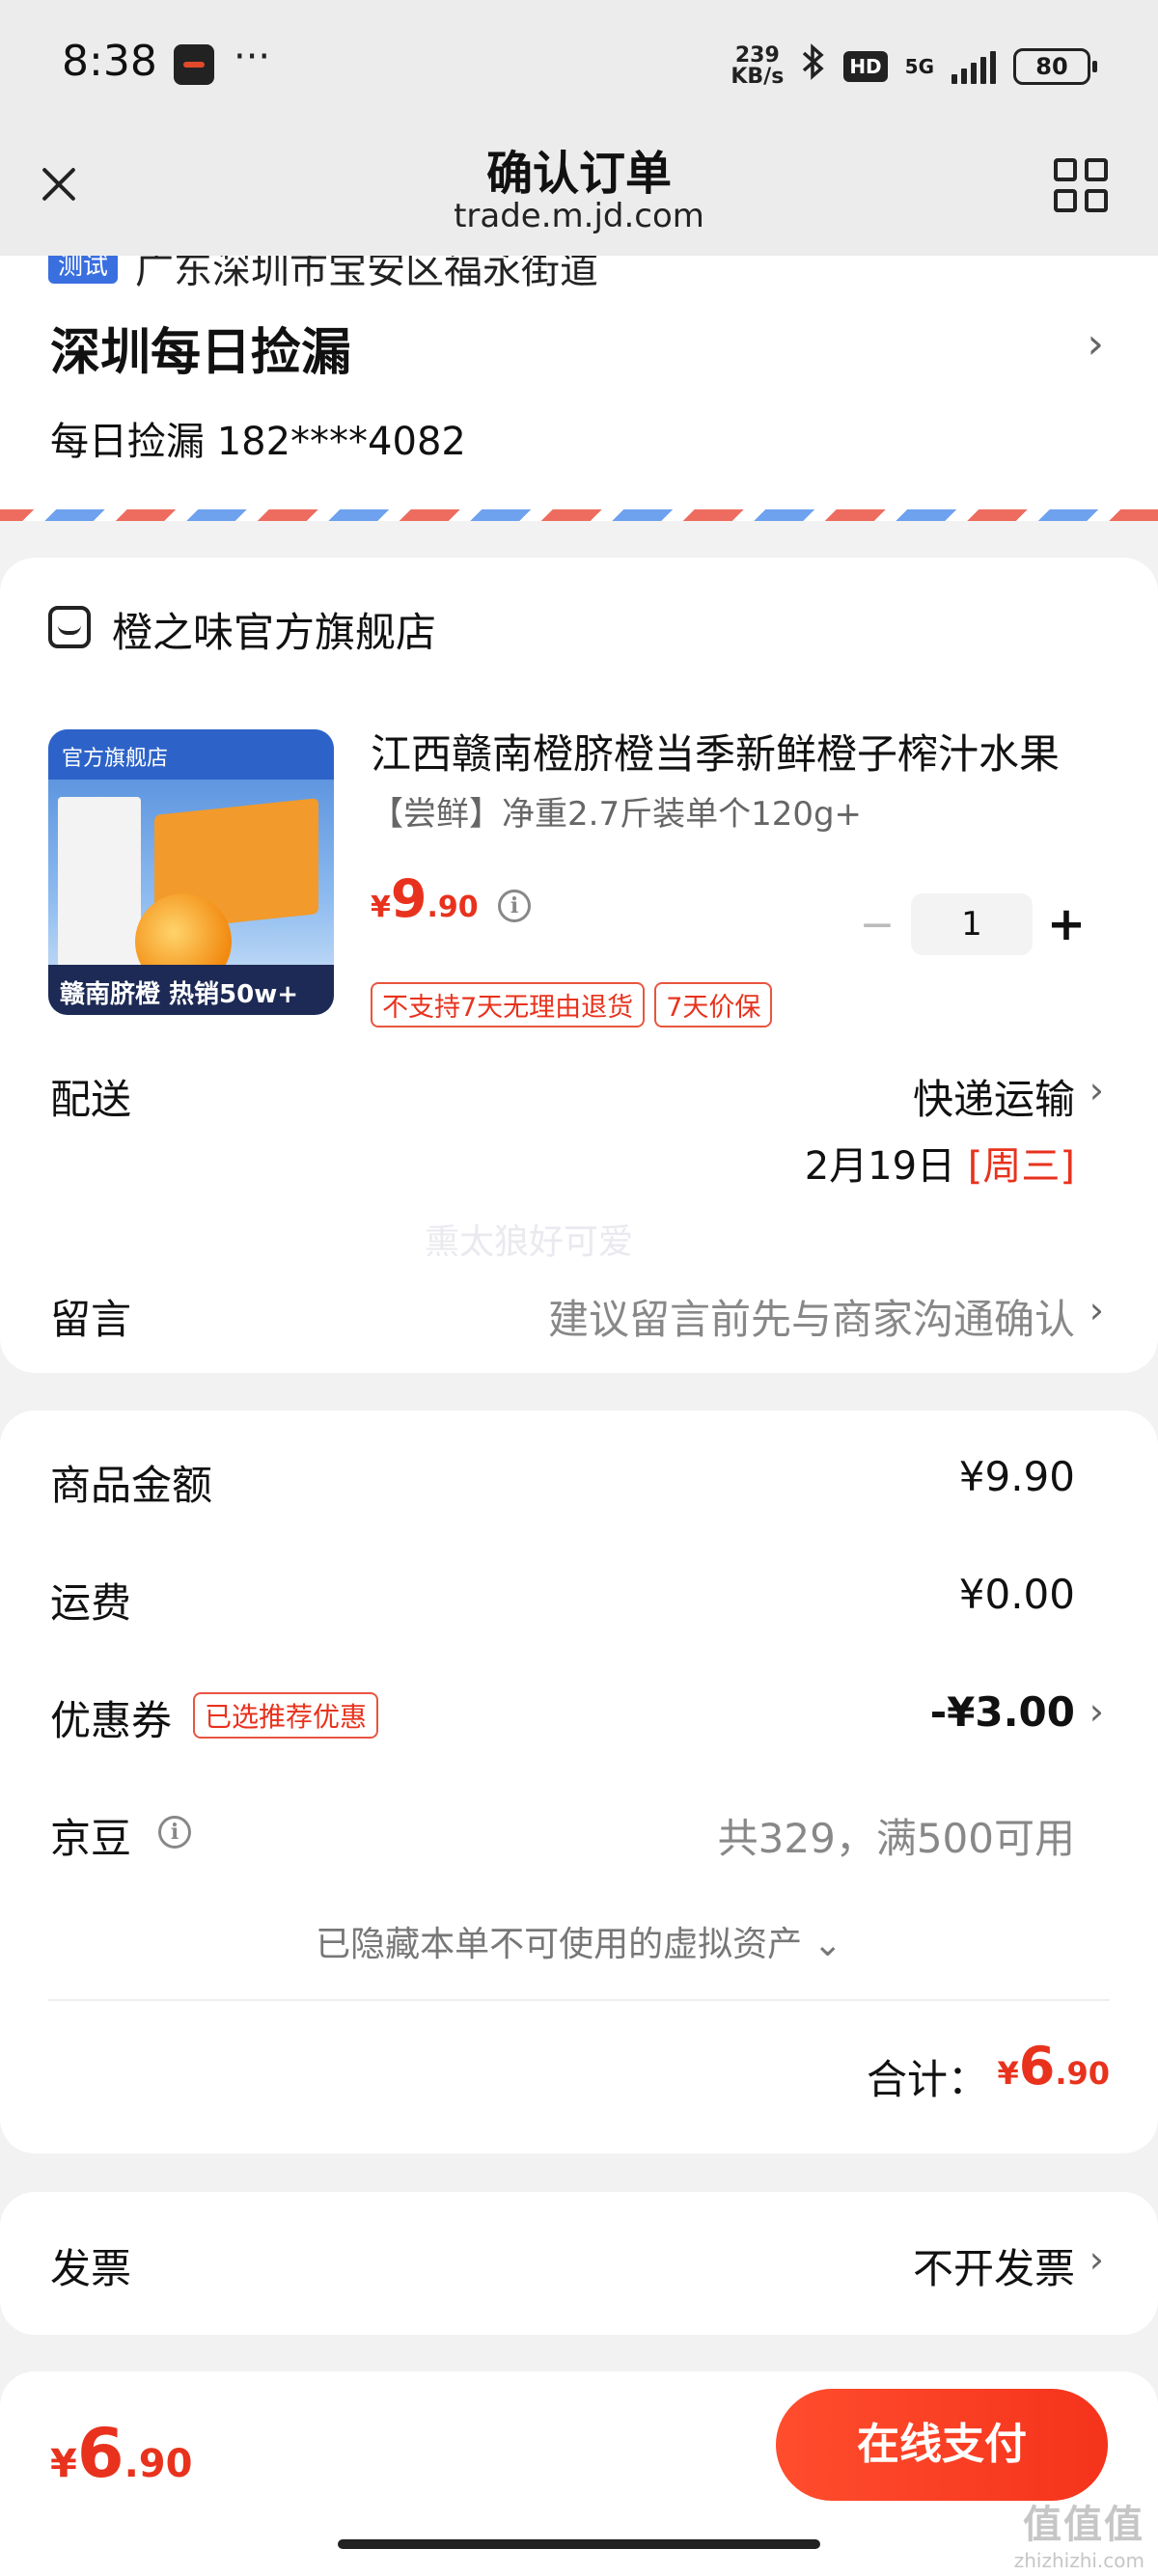 The image size is (1158, 2576). Describe the element at coordinates (91, 2269) in the screenshot. I see `invoice-label: 发票` at that location.